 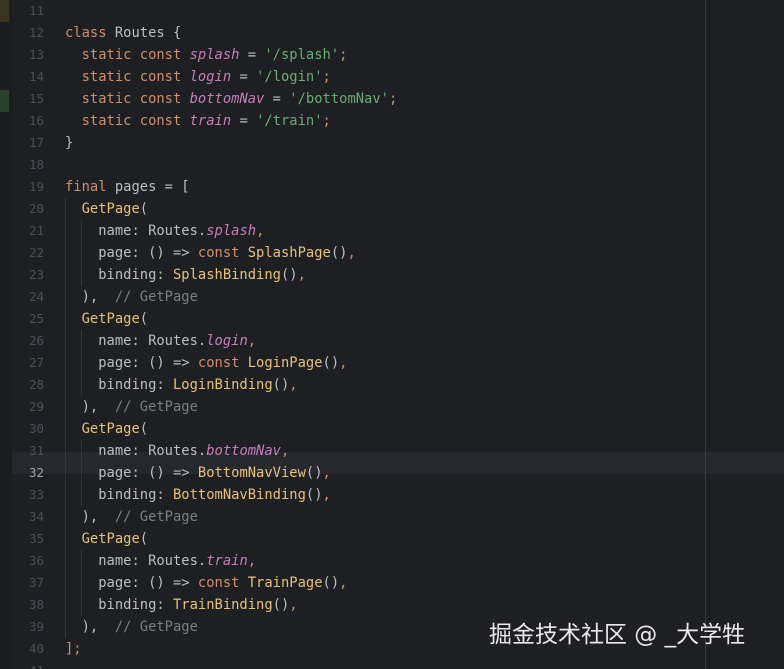 What do you see at coordinates (392, 297) in the screenshot?
I see `code-line: 24 ), // GetPage` at bounding box center [392, 297].